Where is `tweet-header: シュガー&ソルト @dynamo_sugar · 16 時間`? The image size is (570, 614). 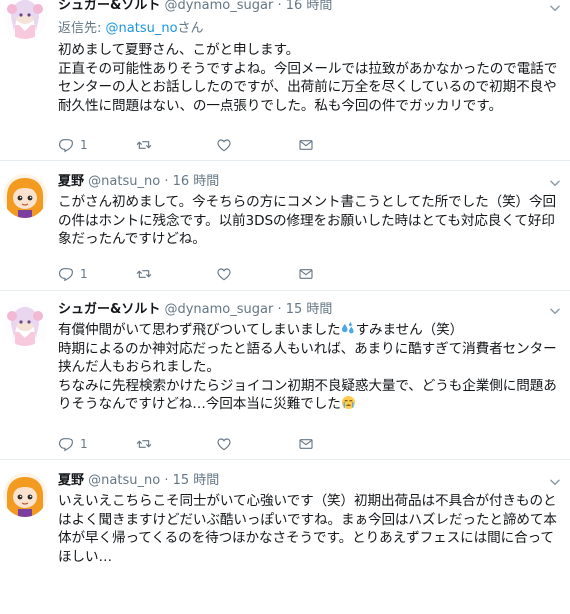
tweet-header: シュガー&ソルト @dynamo_sugar · 16 時間 is located at coordinates (195, 7).